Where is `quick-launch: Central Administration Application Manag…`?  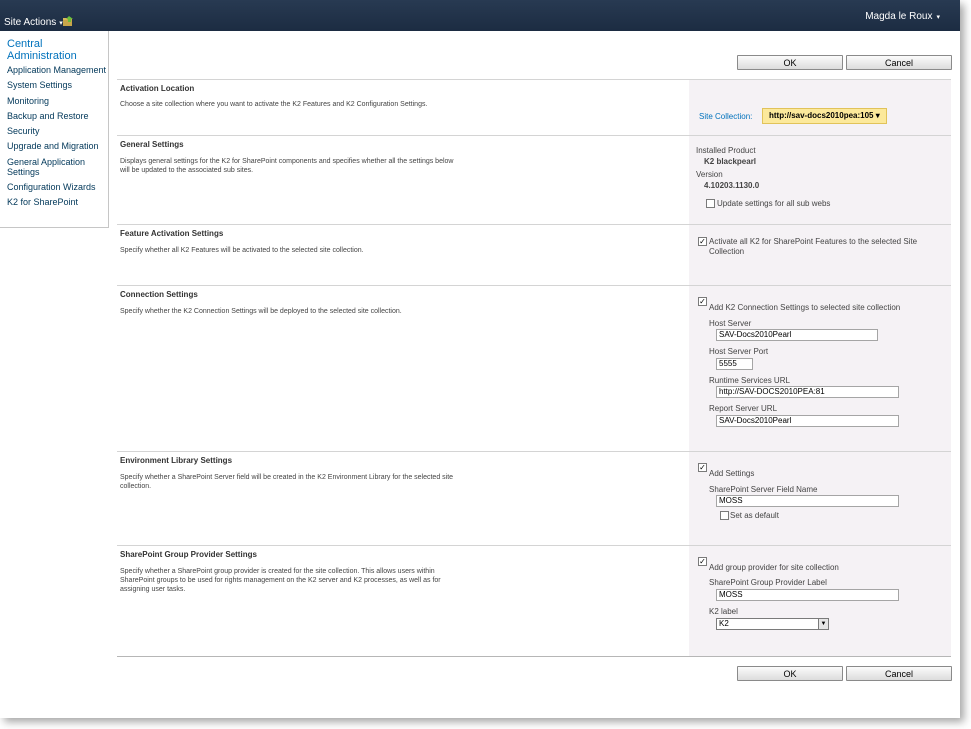
quick-launch: Central Administration Application Manag… is located at coordinates (54, 129).